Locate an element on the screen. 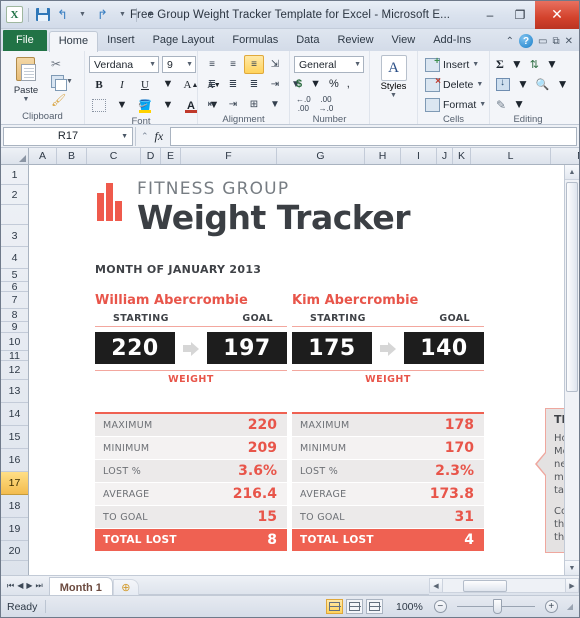 The height and width of the screenshot is (618, 580). row-header-10: 10 is located at coordinates (14, 342).